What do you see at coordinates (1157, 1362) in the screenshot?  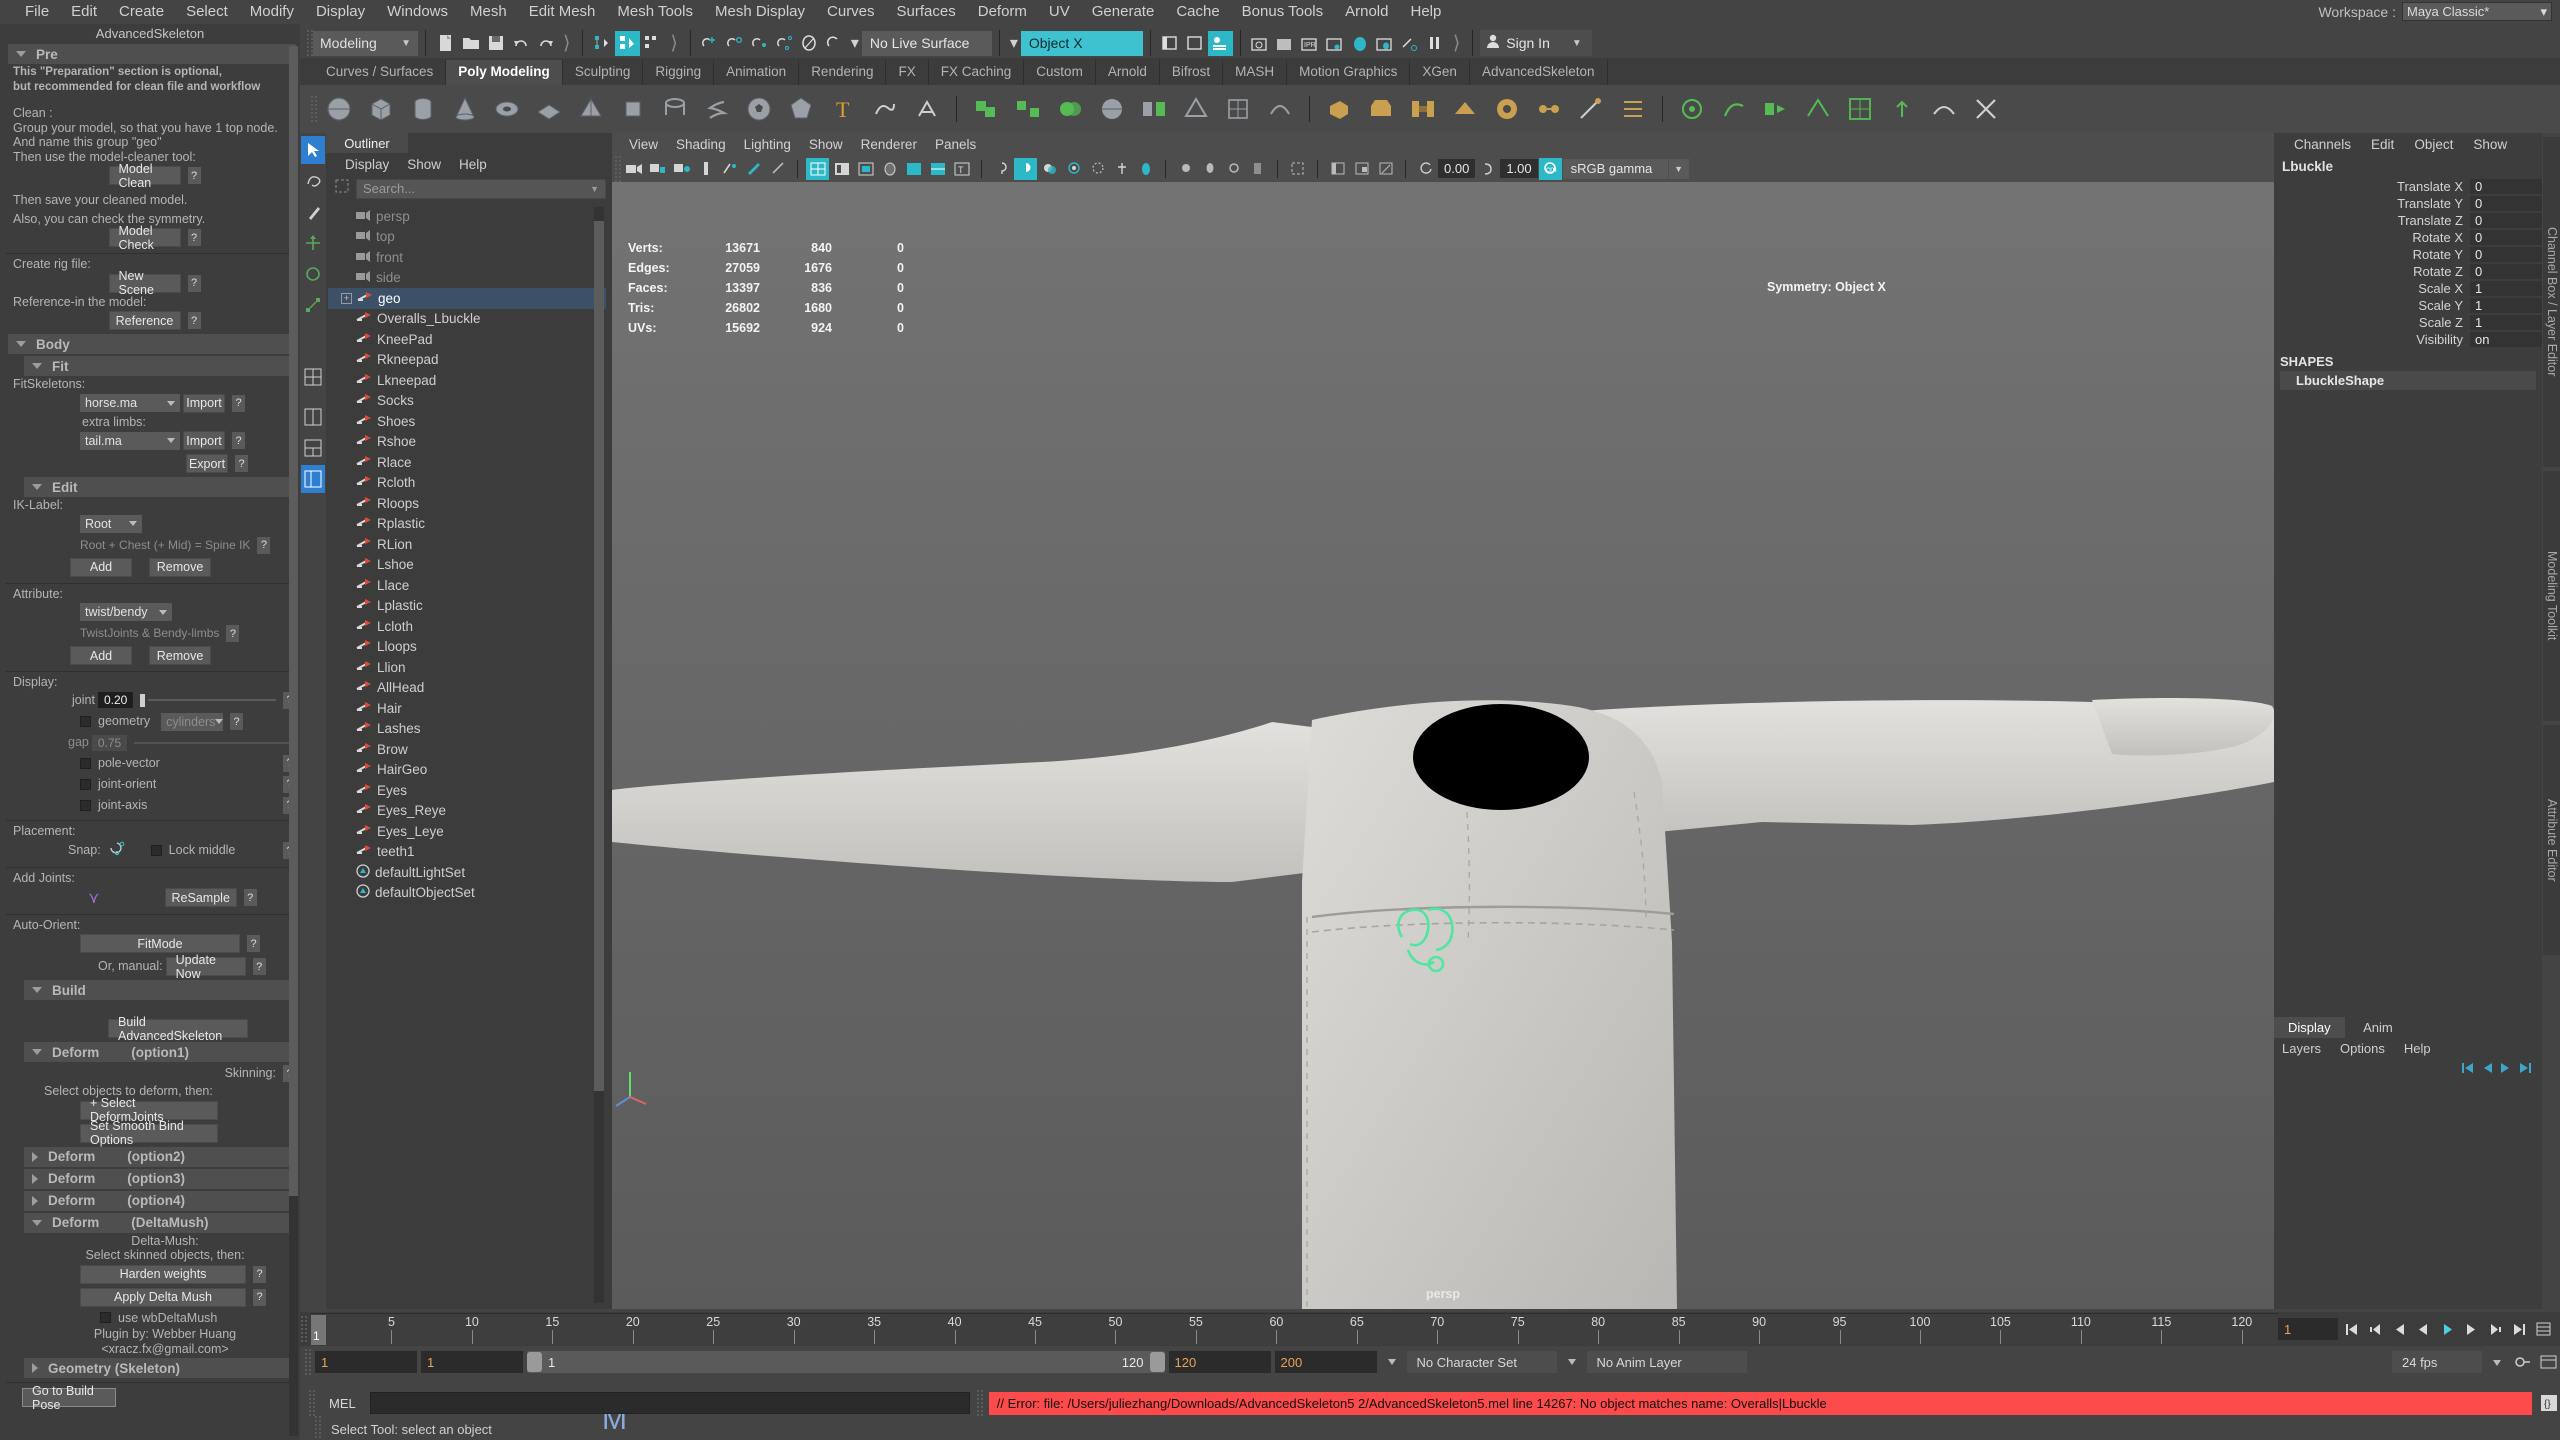 I see `range-slider-right-handle` at bounding box center [1157, 1362].